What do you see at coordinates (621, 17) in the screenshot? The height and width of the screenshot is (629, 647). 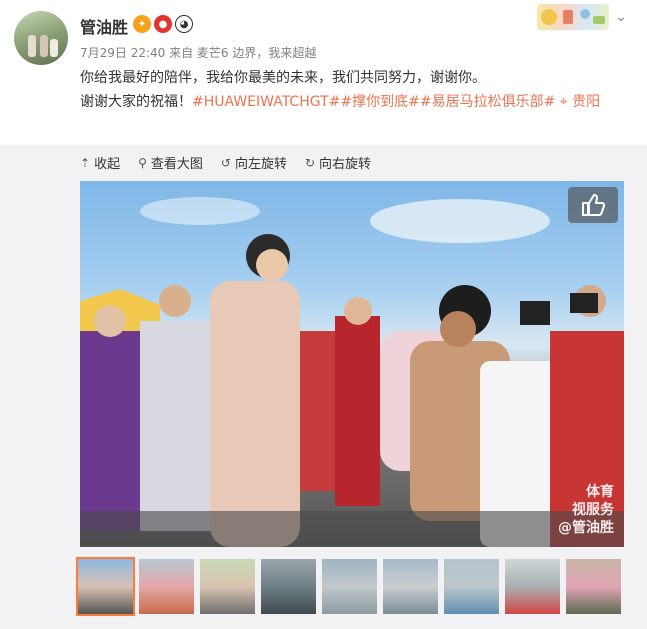 I see `chevron-down-icon: ⌄` at bounding box center [621, 17].